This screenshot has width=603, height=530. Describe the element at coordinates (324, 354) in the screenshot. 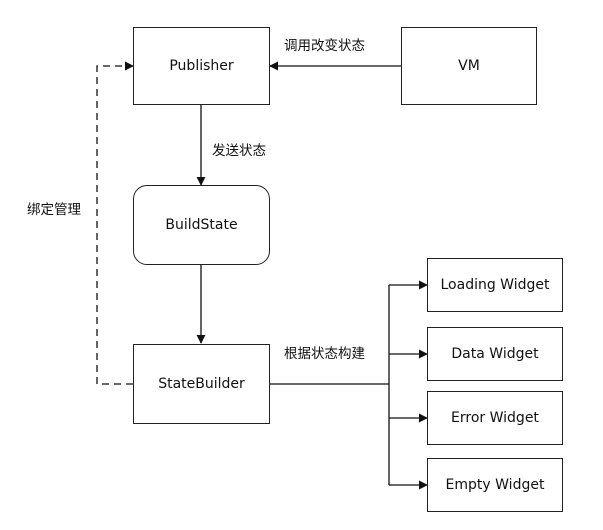

I see `edge-label-statebuilder-to-widgets: 根据状态构建` at that location.